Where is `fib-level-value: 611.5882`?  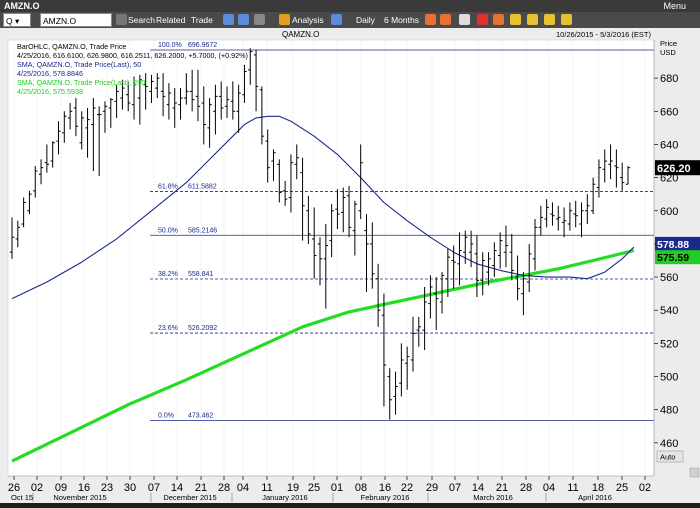 fib-level-value: 611.5882 is located at coordinates (202, 187).